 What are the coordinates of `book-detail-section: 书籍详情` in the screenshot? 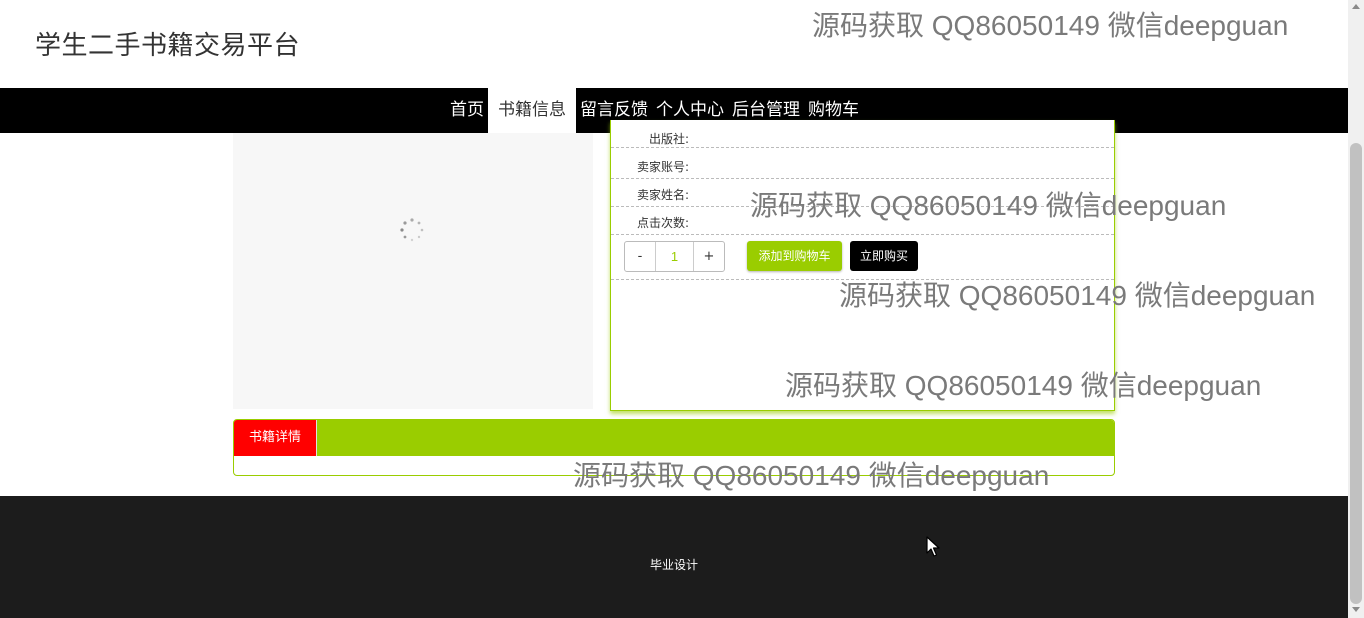 It's located at (674, 447).